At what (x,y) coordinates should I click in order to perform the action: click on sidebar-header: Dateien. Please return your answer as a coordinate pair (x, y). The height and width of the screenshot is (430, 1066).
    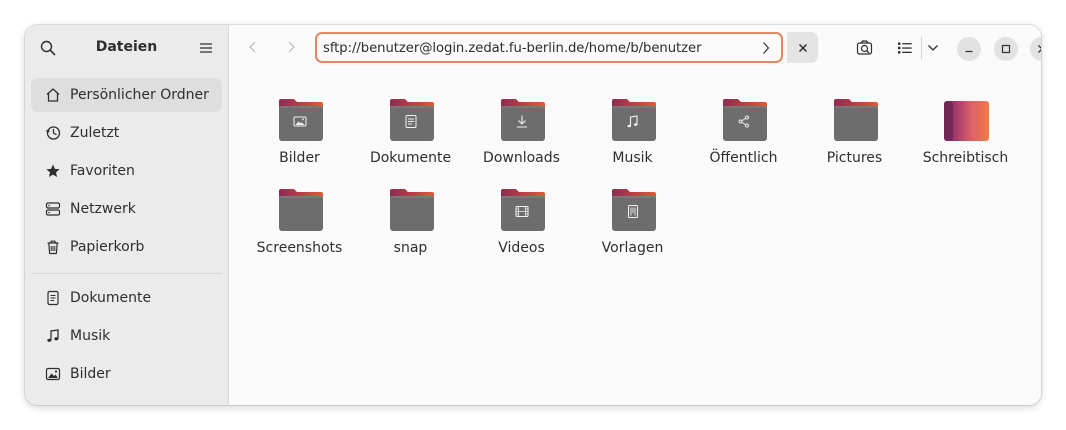
    Looking at the image, I should click on (126, 48).